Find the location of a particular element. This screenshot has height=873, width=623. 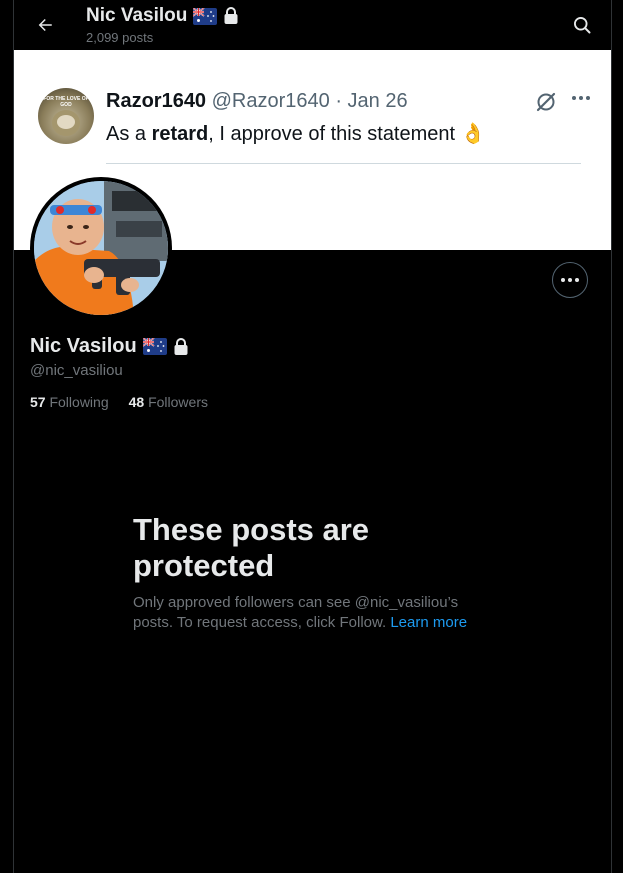

following-link: 57 Following is located at coordinates (69, 402).